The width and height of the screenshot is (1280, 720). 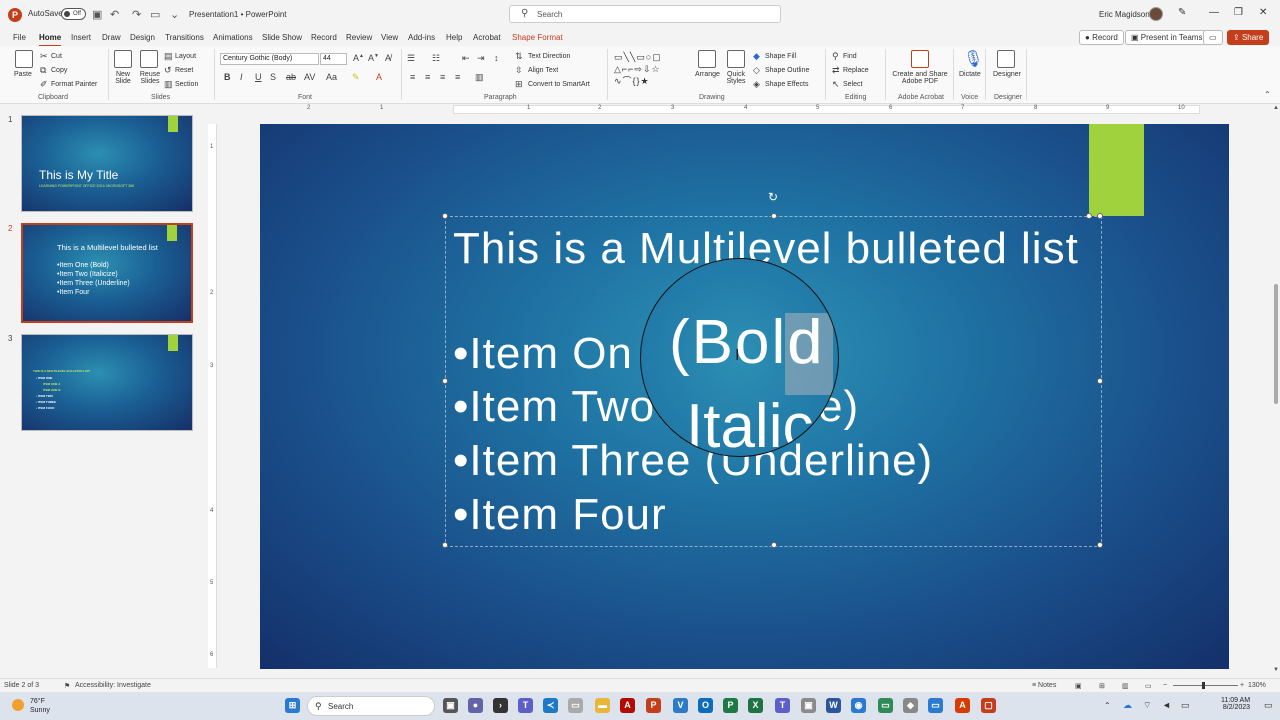 What do you see at coordinates (282, 37) in the screenshot?
I see `tab-slide-show: Slide Show` at bounding box center [282, 37].